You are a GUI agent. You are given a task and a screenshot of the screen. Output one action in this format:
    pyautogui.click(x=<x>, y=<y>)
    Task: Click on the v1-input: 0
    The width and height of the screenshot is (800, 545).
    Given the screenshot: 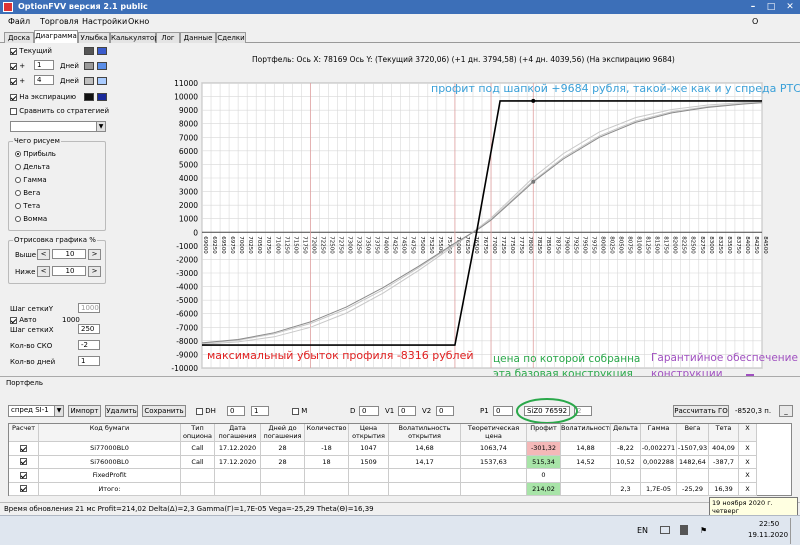 What is the action you would take?
    pyautogui.click(x=407, y=411)
    